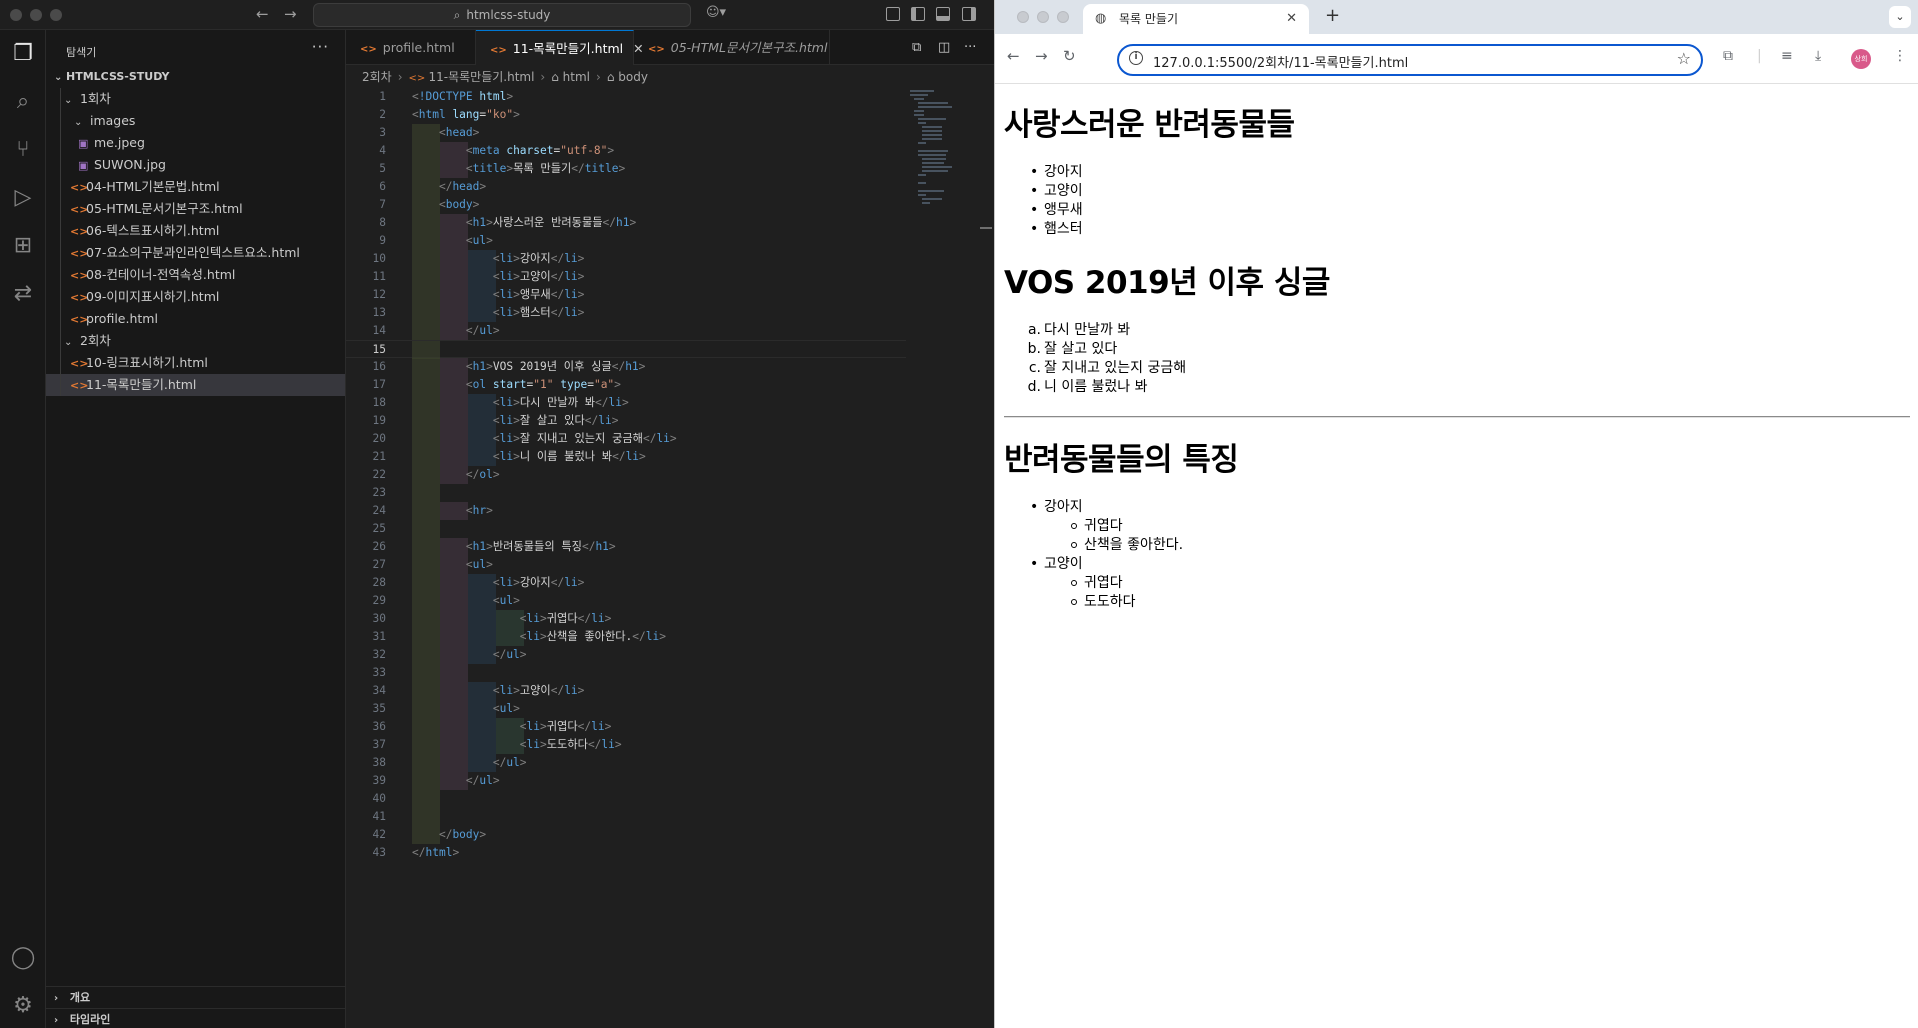 The width and height of the screenshot is (1918, 1028). What do you see at coordinates (1093, 555) in the screenshot?
I see `traits-list: • 강아지 귀엽다 산책을 좋아한다. • 고양이 귀엽다 도도하다` at bounding box center [1093, 555].